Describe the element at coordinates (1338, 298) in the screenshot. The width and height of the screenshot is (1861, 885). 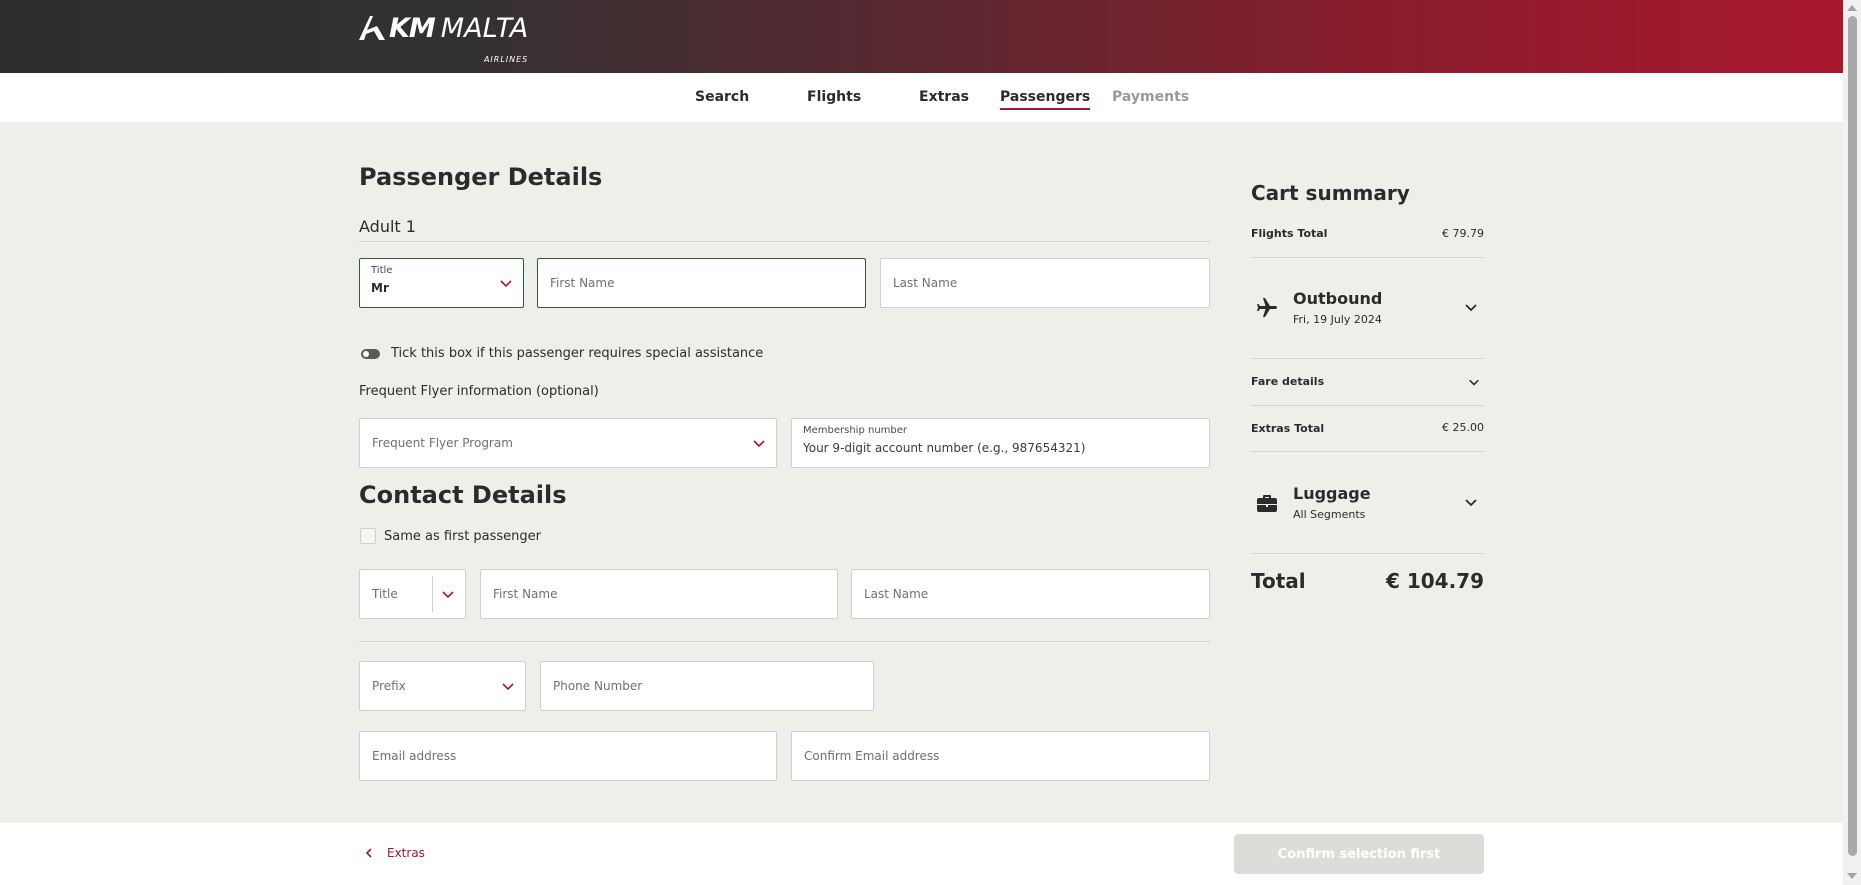
I see `outbound-title: Outbound` at that location.